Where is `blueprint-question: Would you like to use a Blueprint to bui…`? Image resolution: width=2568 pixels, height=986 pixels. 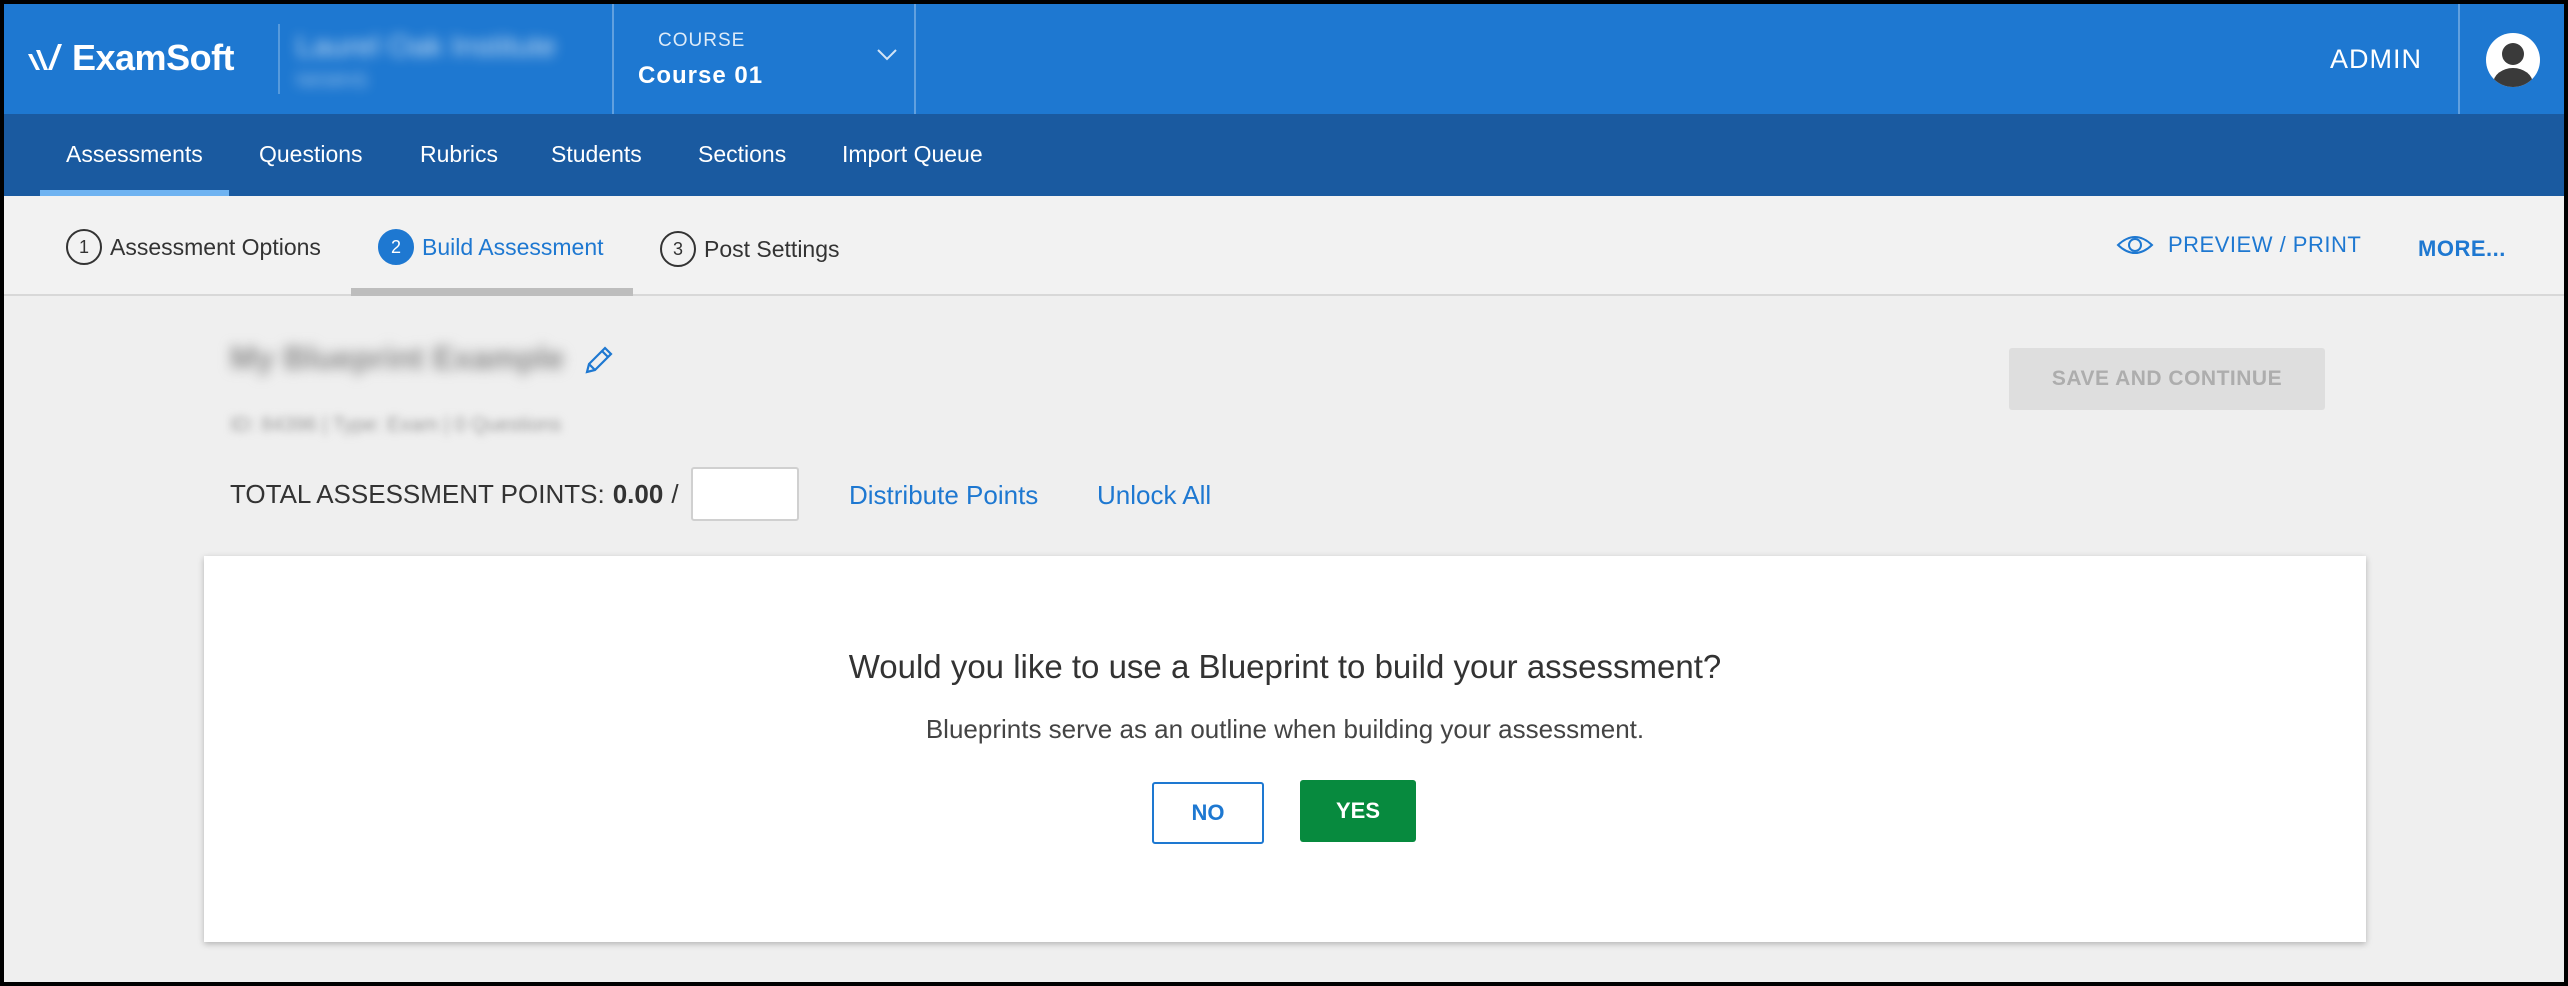
blueprint-question: Would you like to use a Blueprint to bui… is located at coordinates (1285, 666).